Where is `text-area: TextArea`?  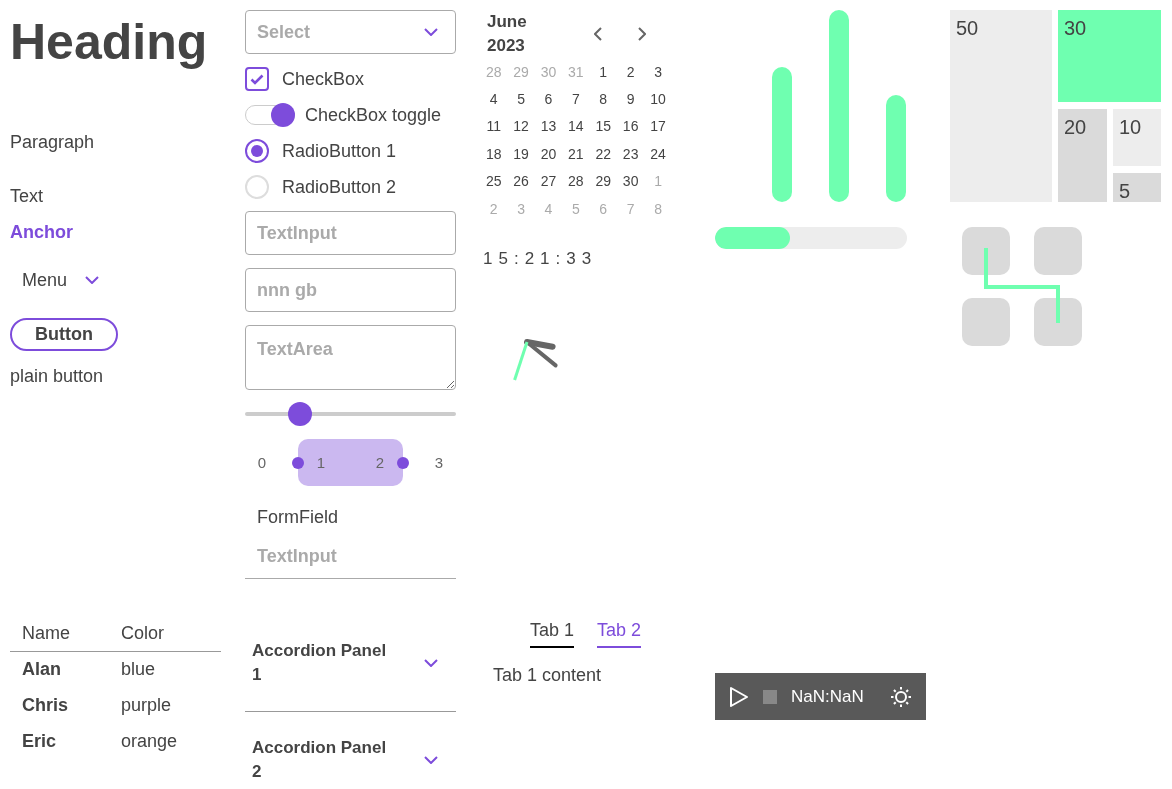
text-area: TextArea is located at coordinates (350, 357).